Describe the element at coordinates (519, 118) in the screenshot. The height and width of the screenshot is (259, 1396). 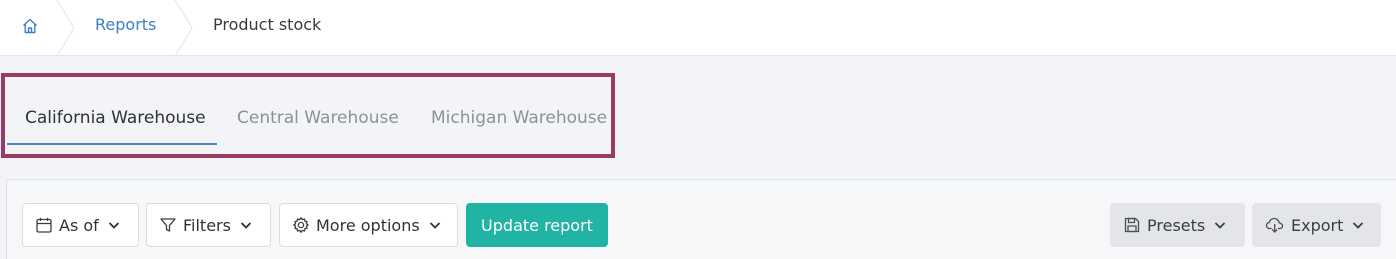
I see `tab-michigan-warehouse: Michigan Warehouse` at that location.